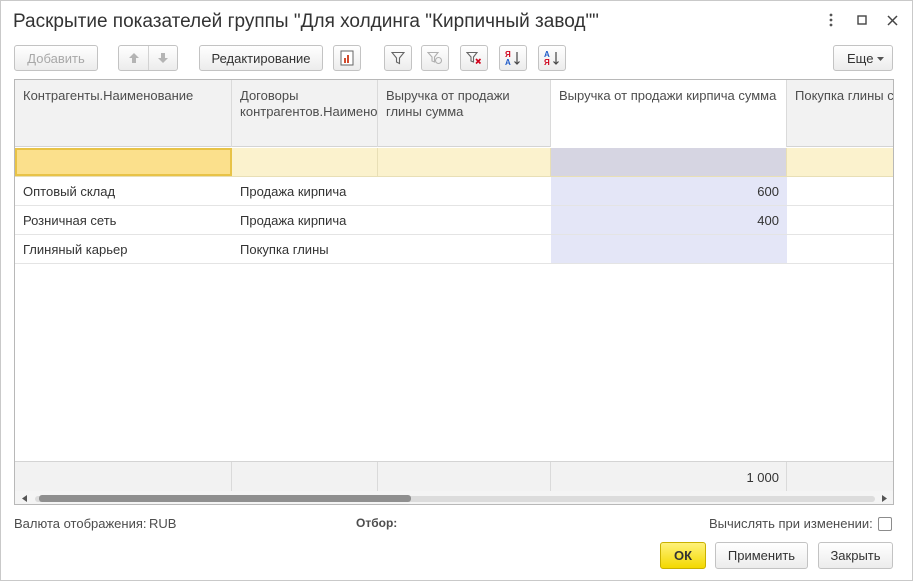 The image size is (913, 581). I want to click on sort-ascending-button: Я А, so click(513, 58).